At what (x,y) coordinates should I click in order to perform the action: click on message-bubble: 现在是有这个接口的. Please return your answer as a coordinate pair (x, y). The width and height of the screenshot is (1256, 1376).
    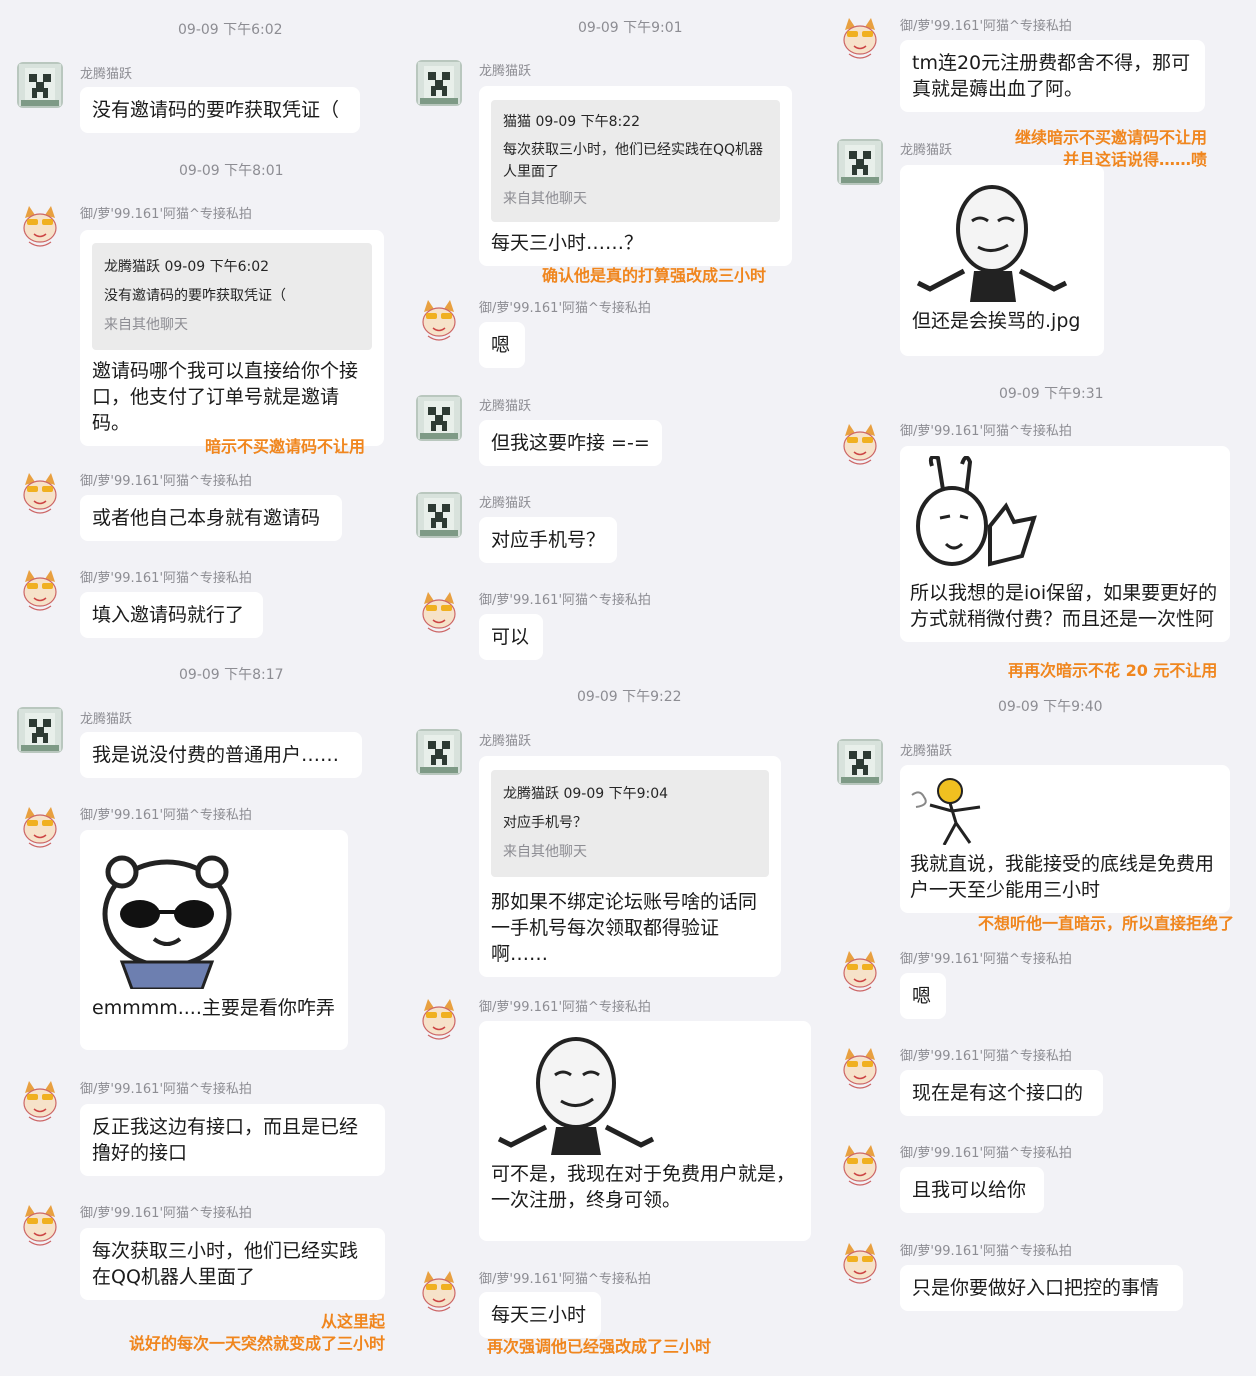
    Looking at the image, I should click on (1001, 1093).